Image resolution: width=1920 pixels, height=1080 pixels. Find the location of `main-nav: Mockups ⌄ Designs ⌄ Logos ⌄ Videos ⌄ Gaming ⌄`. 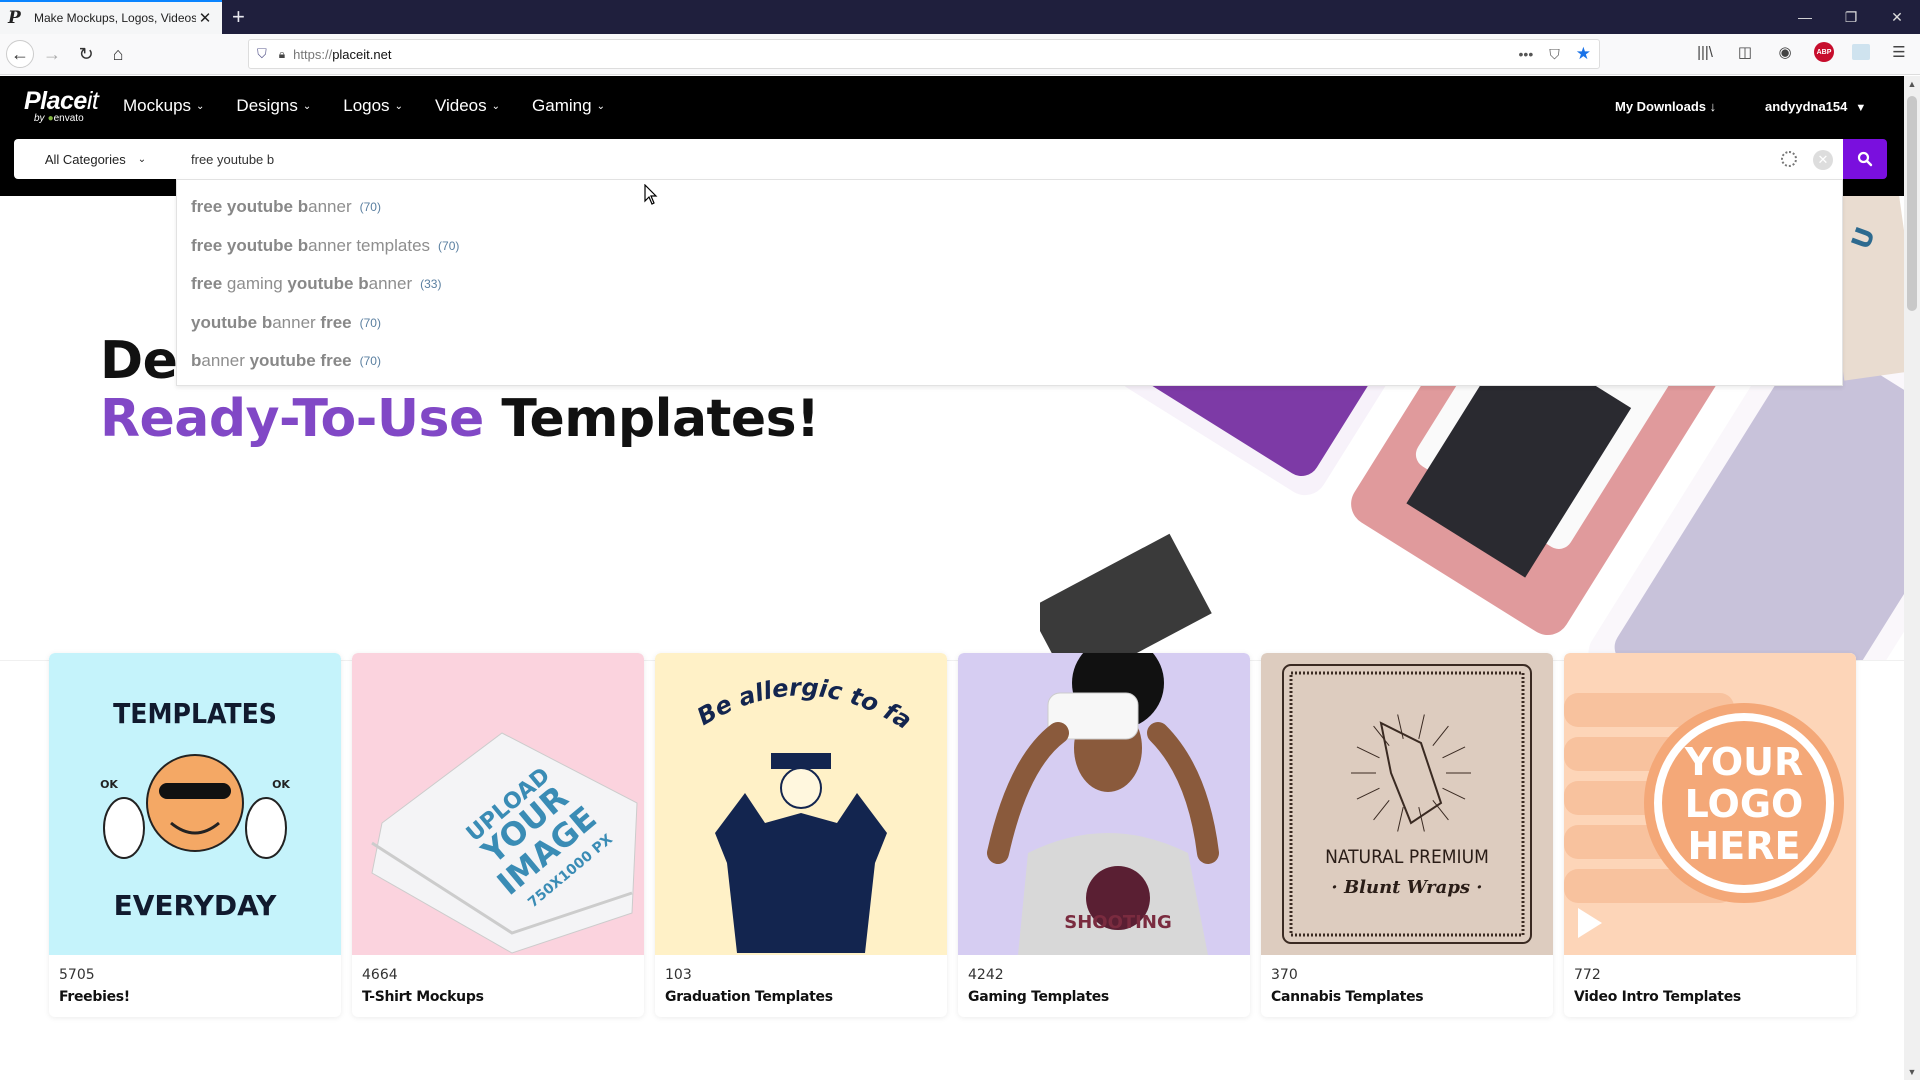

main-nav: Mockups ⌄ Designs ⌄ Logos ⌄ Videos ⌄ Gaming ⌄ is located at coordinates (364, 106).